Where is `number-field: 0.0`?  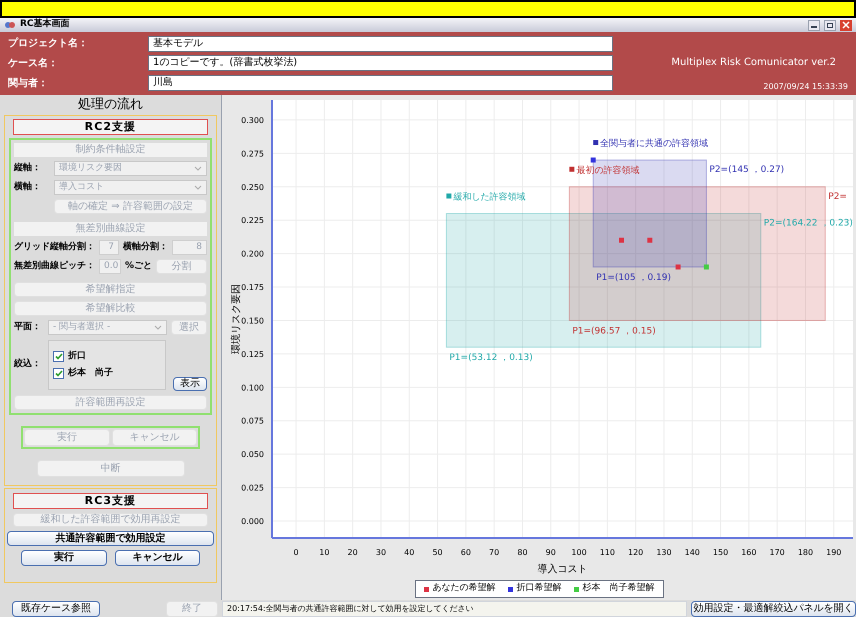
number-field: 0.0 is located at coordinates (110, 266).